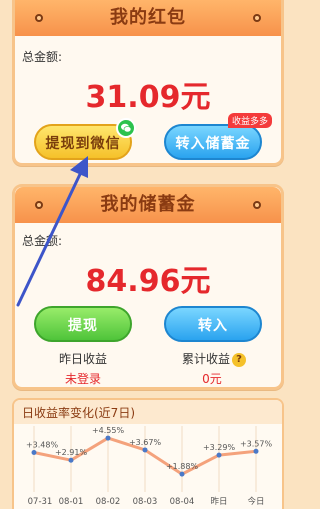  I want to click on cumulative-earnings-value: 0元, so click(212, 379).